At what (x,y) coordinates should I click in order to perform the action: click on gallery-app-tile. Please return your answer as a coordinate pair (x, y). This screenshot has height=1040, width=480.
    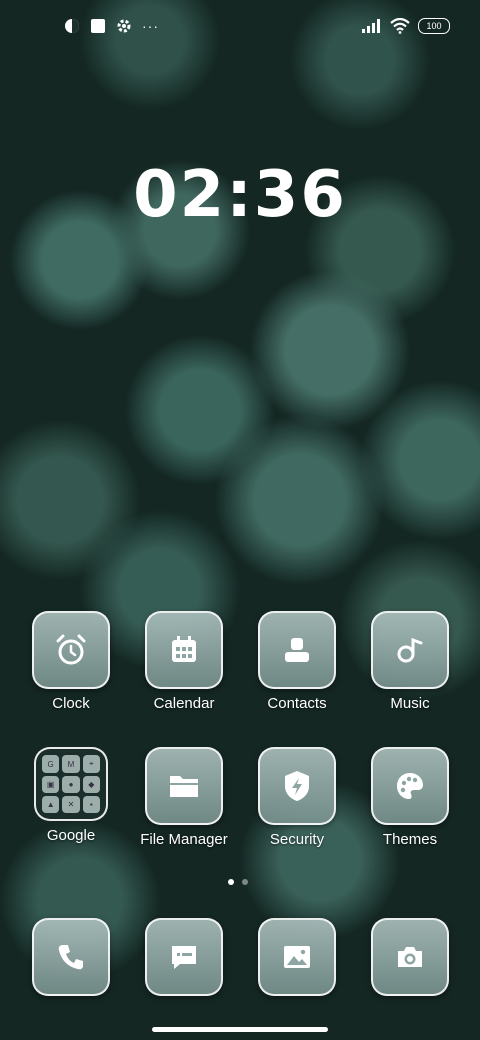
    Looking at the image, I should click on (297, 957).